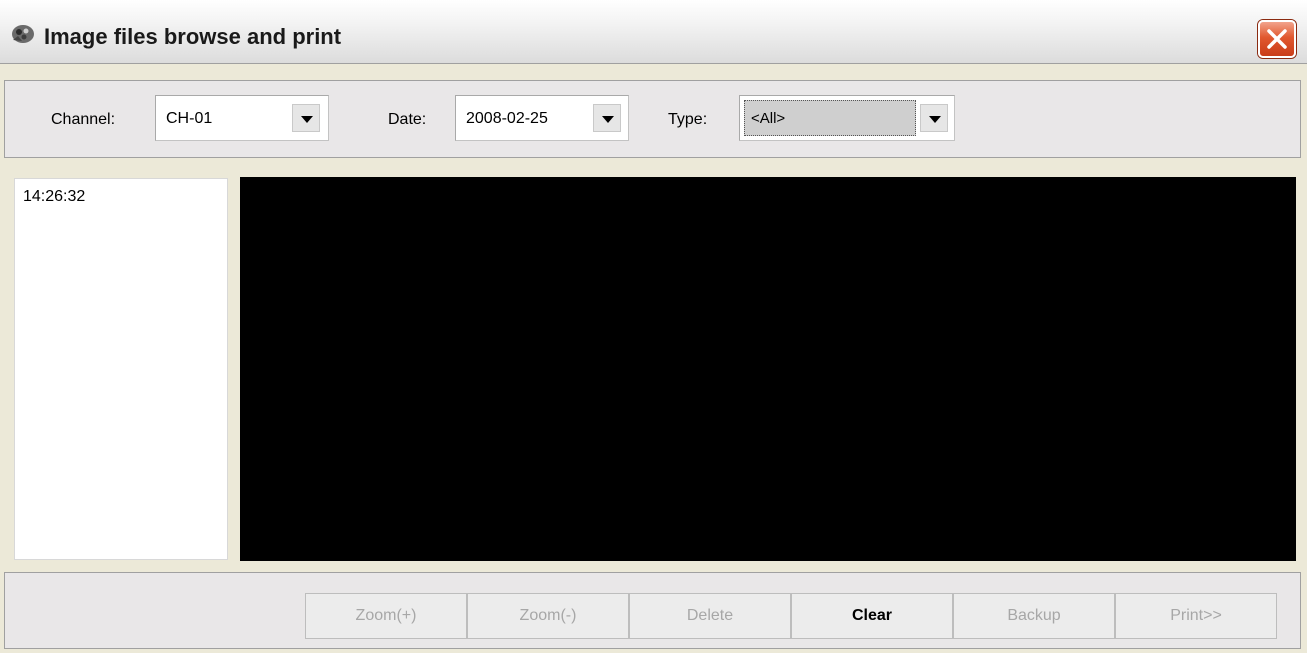  Describe the element at coordinates (189, 118) in the screenshot. I see `channel-value: CH-01` at that location.